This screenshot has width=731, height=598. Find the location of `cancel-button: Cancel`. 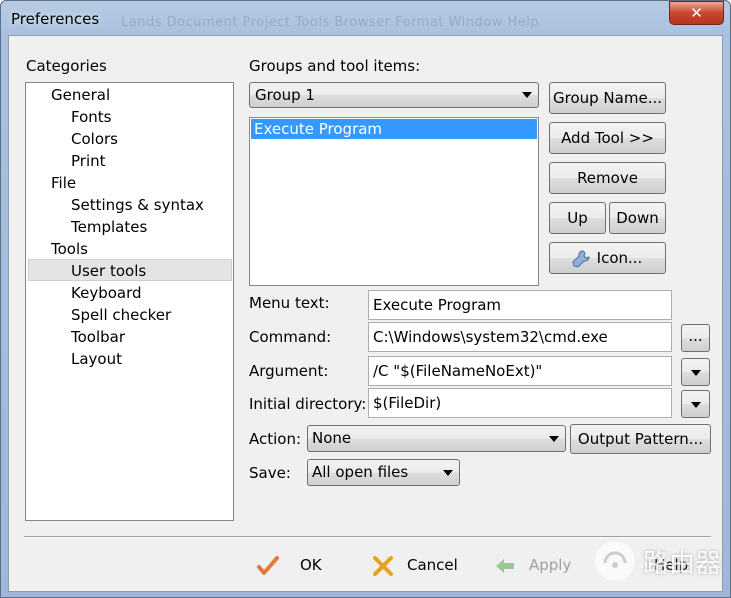

cancel-button: Cancel is located at coordinates (415, 565).